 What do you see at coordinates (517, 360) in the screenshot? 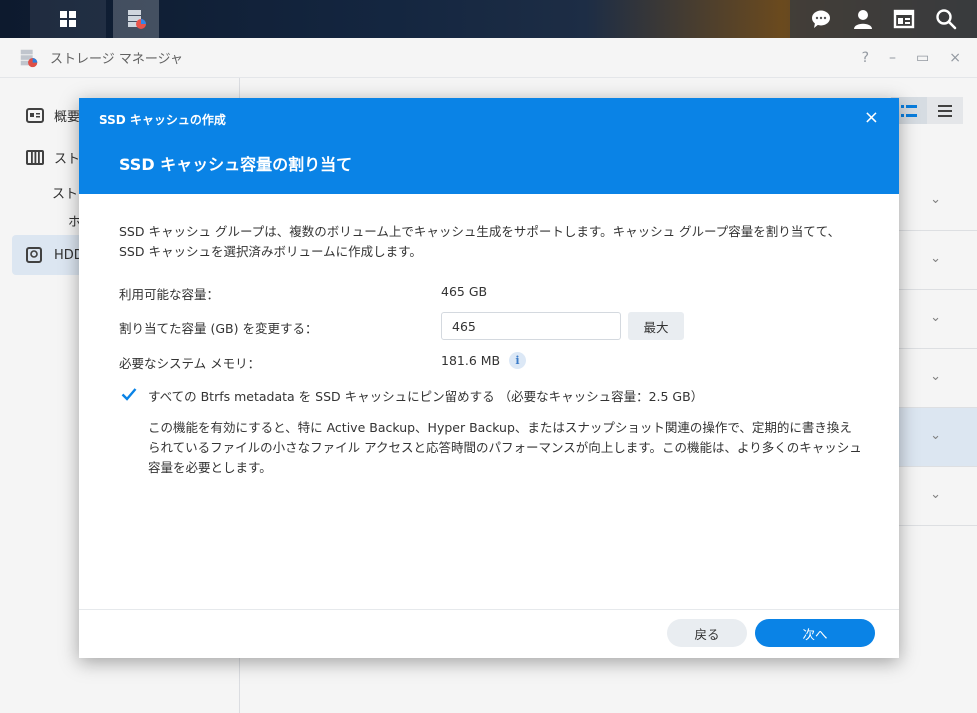
I see `info-icon: i` at bounding box center [517, 360].